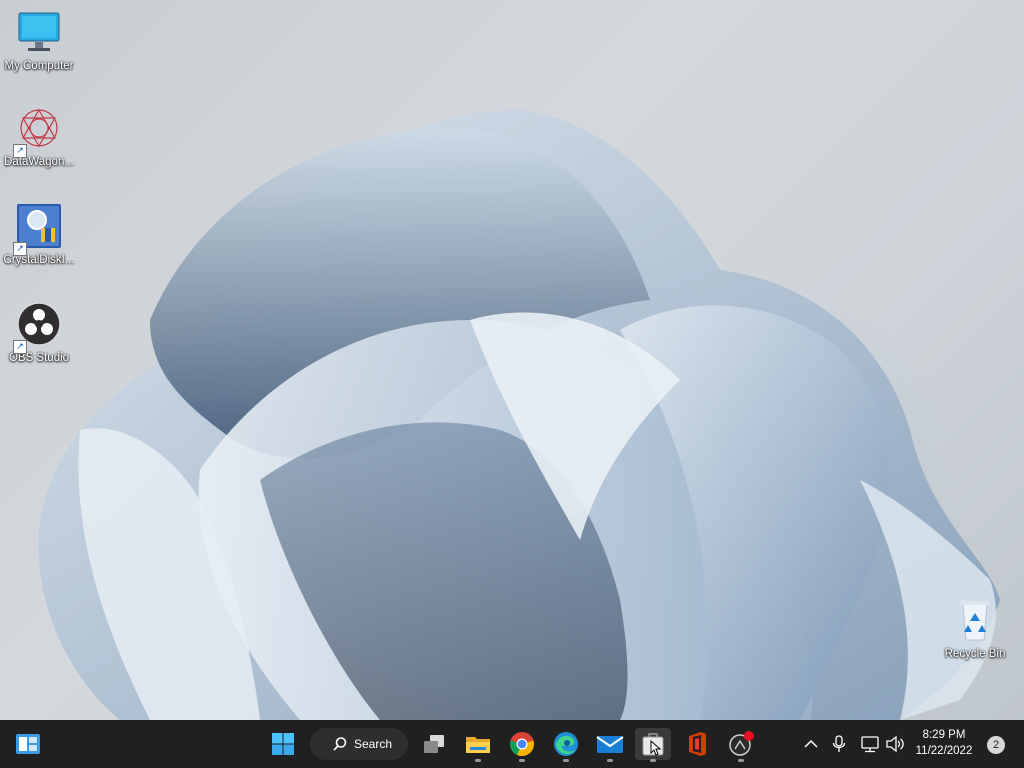 Image resolution: width=1024 pixels, height=768 pixels. I want to click on network-icon, so click(870, 744).